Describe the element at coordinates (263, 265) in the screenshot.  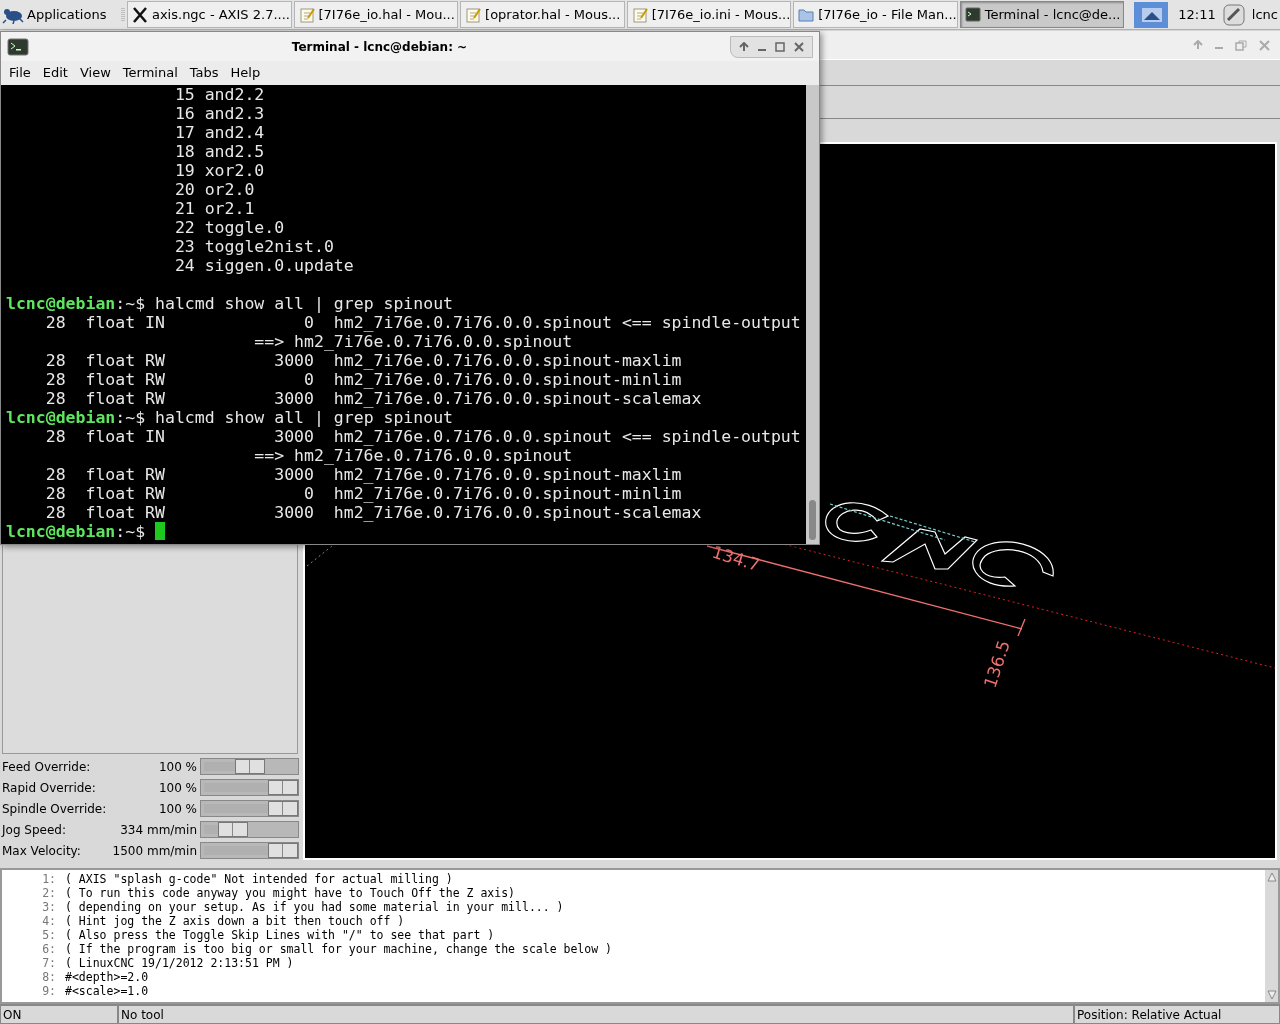
I see `terminal-output-line: 24 siggen.0.update` at that location.